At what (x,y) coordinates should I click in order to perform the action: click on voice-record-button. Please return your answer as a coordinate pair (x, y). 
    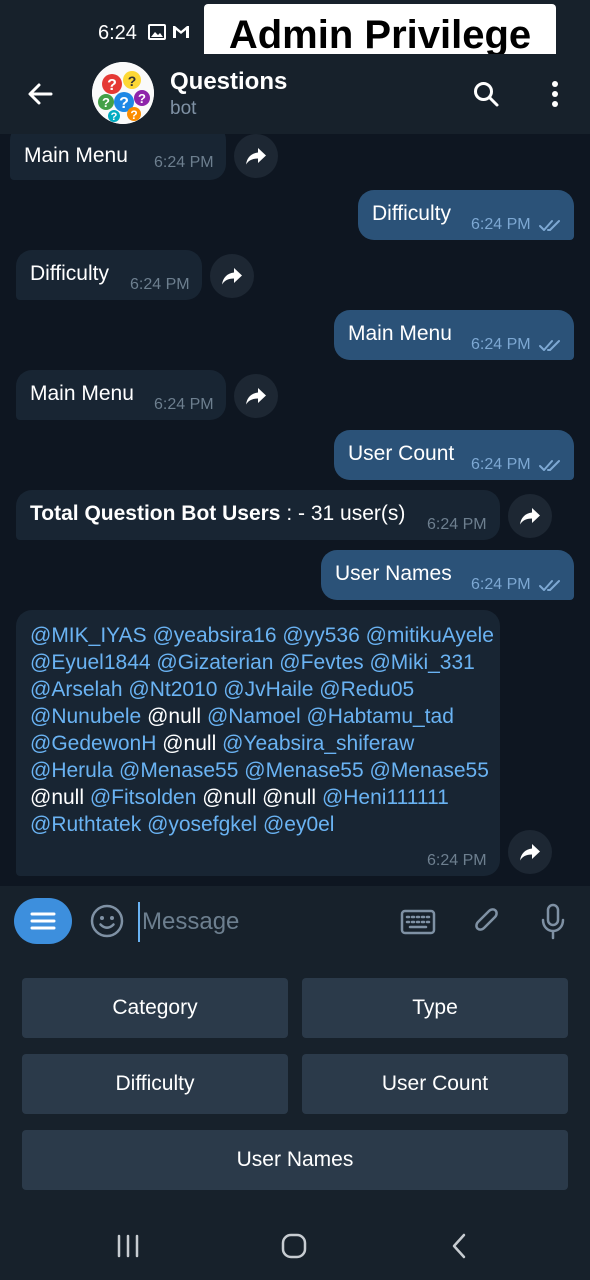
    Looking at the image, I should click on (553, 922).